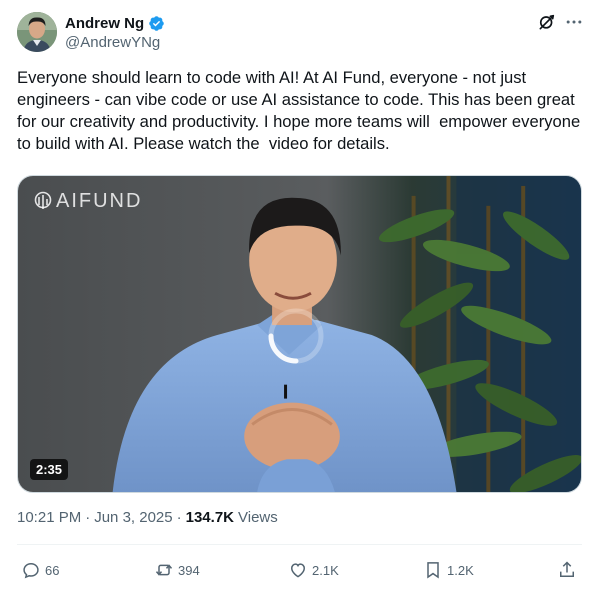 This screenshot has height=593, width=599. I want to click on bookmark-button: 1.2K, so click(448, 570).